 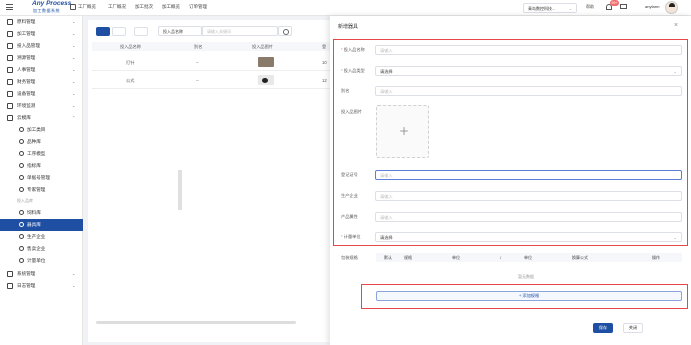 What do you see at coordinates (212, 70) in the screenshot?
I see `row-divider` at bounding box center [212, 70].